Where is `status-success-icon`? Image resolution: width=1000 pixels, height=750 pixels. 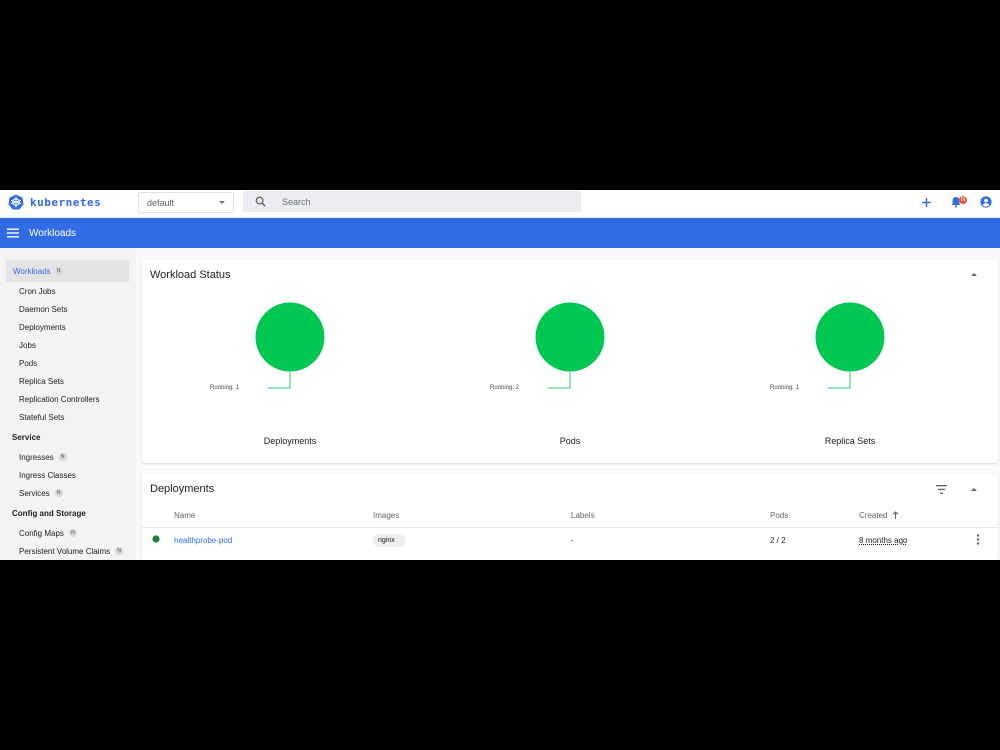 status-success-icon is located at coordinates (156, 539).